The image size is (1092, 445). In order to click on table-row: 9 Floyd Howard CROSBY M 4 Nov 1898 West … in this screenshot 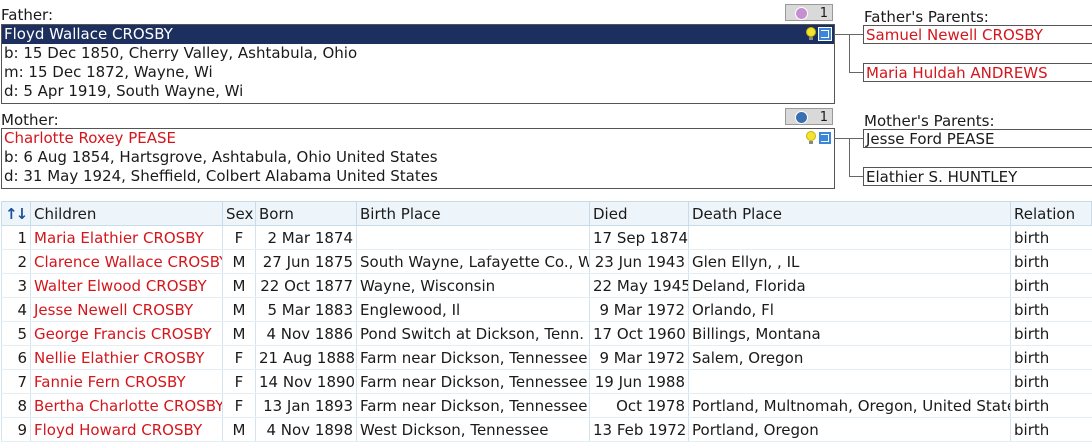, I will do `click(546, 429)`.